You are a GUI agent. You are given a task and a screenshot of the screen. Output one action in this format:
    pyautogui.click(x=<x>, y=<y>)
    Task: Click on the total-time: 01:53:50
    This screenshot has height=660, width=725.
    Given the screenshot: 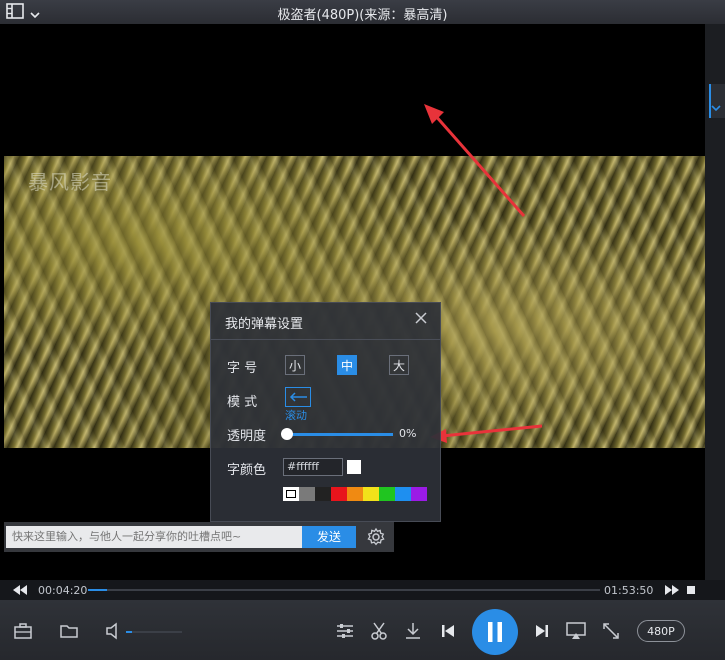 What is the action you would take?
    pyautogui.click(x=629, y=590)
    